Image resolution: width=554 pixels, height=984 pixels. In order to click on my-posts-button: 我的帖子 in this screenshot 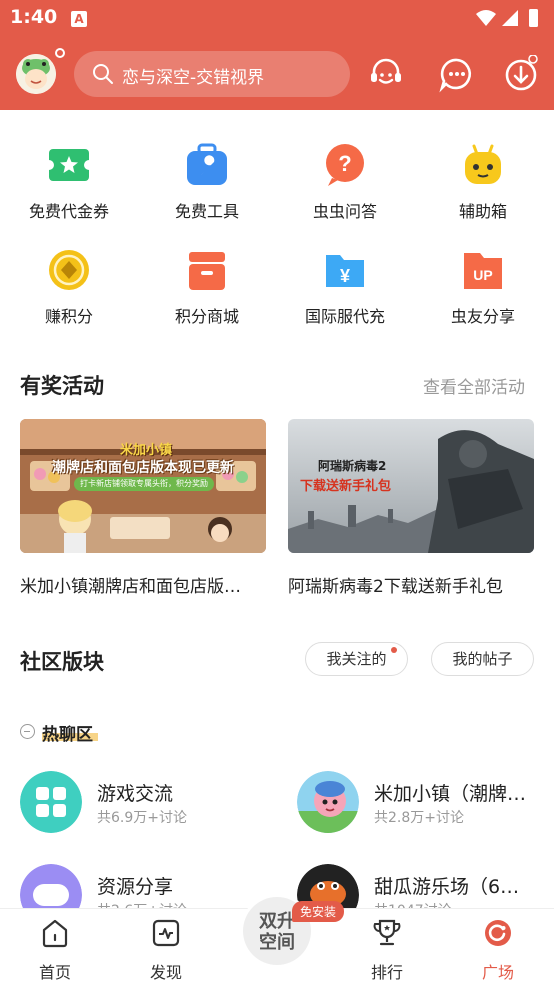, I will do `click(482, 659)`.